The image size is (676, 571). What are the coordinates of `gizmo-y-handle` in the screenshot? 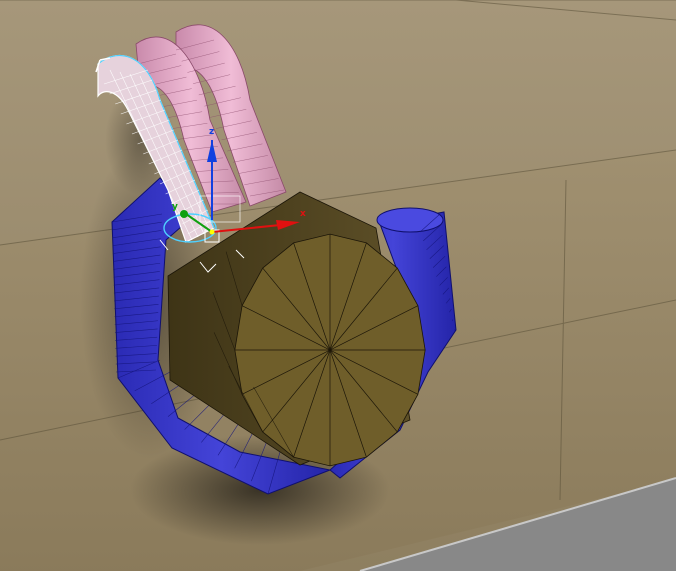 It's located at (184, 214).